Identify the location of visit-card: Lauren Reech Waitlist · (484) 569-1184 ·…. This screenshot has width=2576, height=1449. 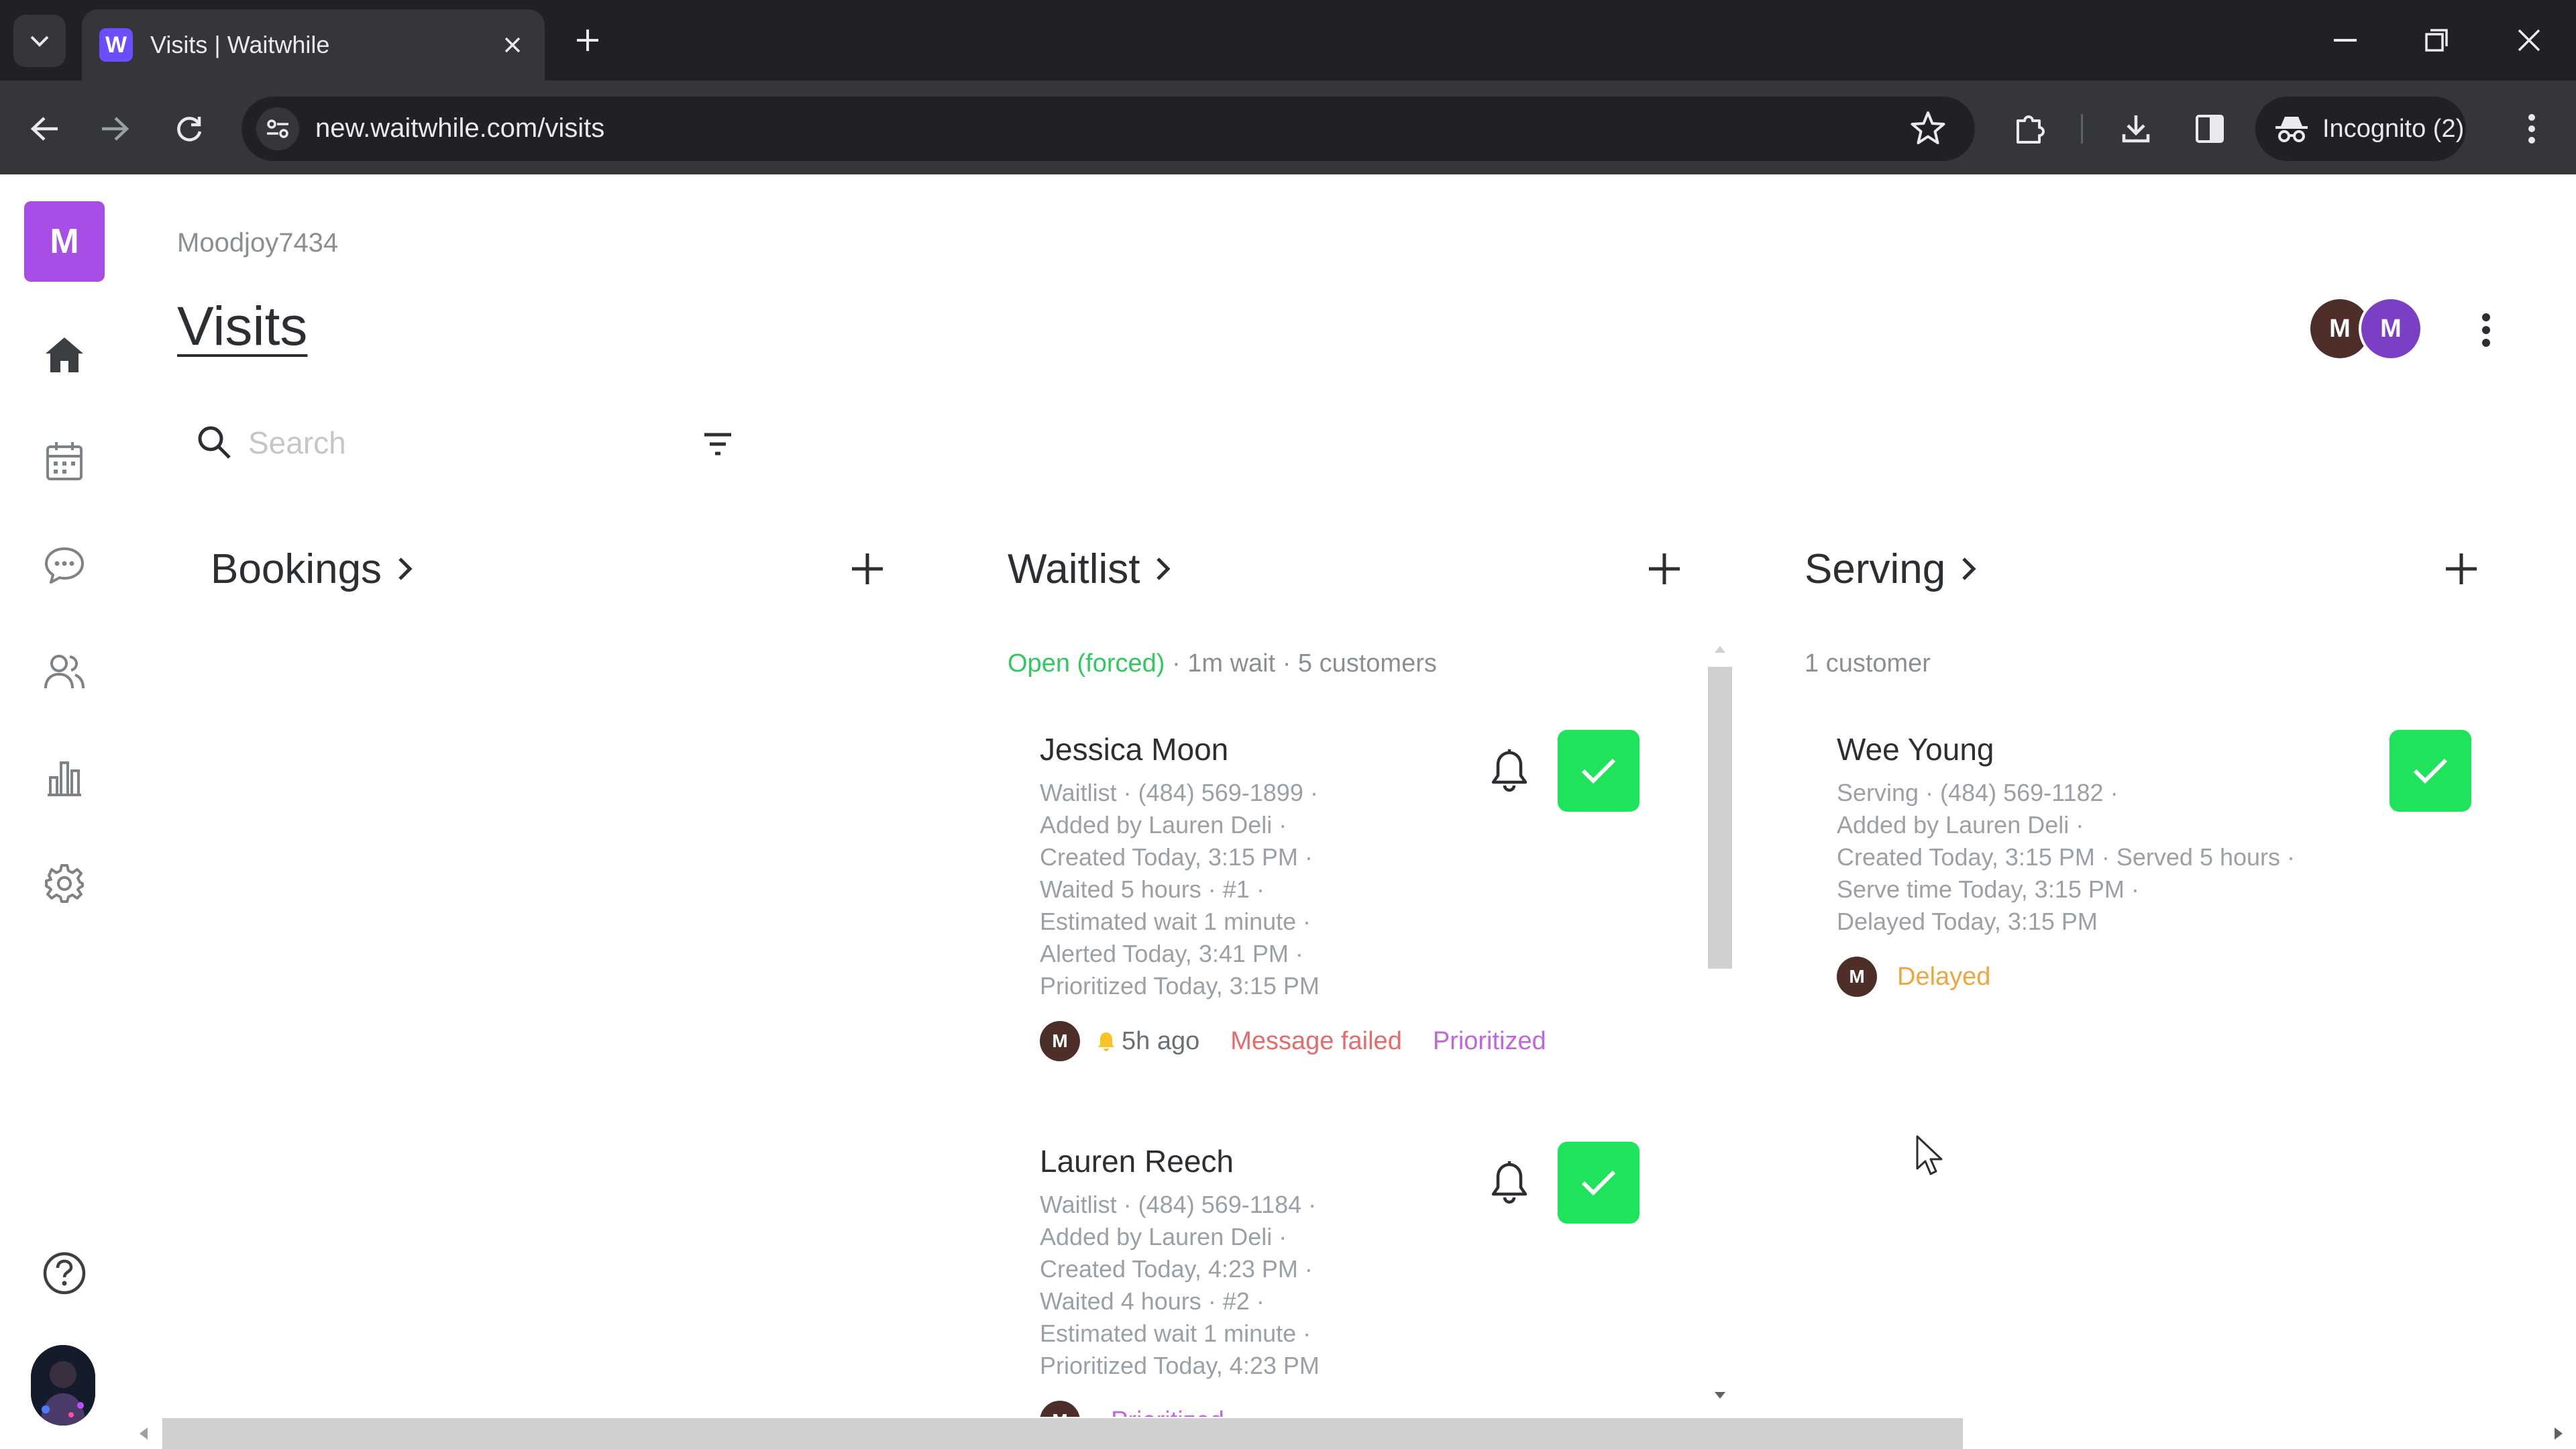
(1180, 1280).